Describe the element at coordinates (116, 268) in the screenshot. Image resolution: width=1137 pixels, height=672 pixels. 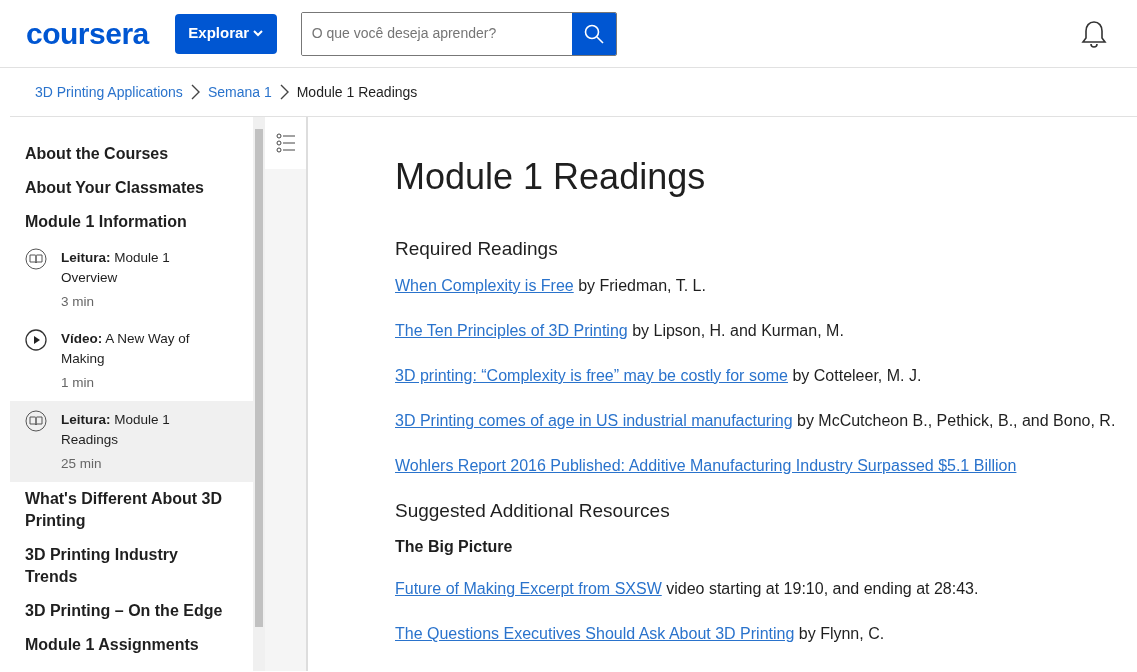
I see `lesson-title: Leitura: Module 1 Overview` at that location.